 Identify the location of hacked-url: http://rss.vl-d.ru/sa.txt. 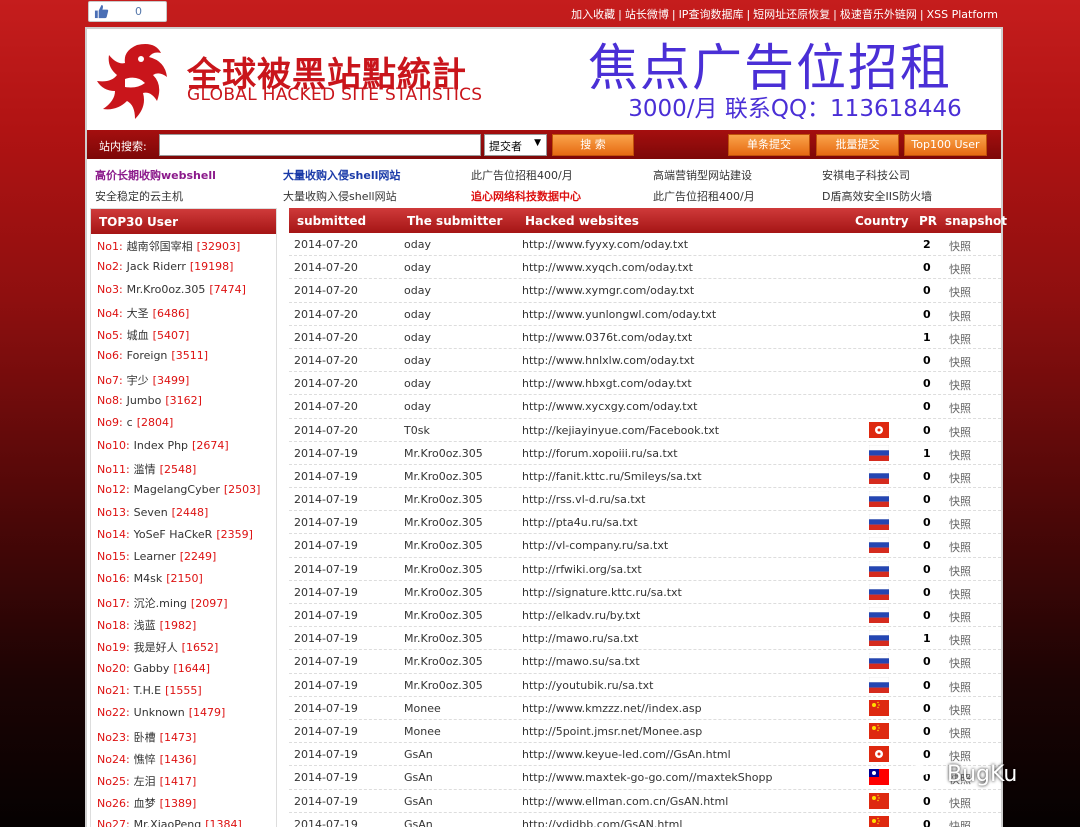
(584, 499).